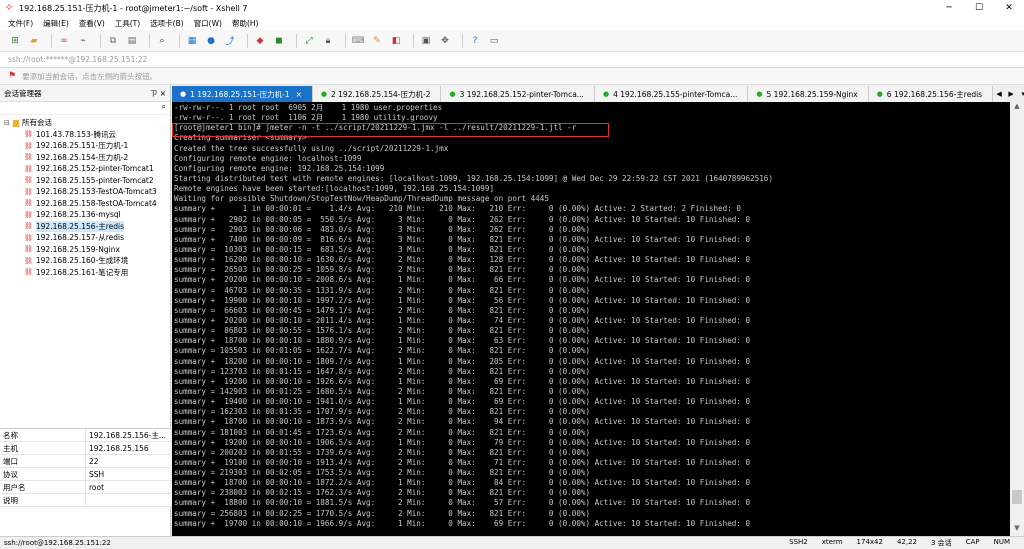 The width and height of the screenshot is (1024, 549). I want to click on session-item: ⛓ 192.168.25.153-TestOA-Tomcat3, so click(85, 192).